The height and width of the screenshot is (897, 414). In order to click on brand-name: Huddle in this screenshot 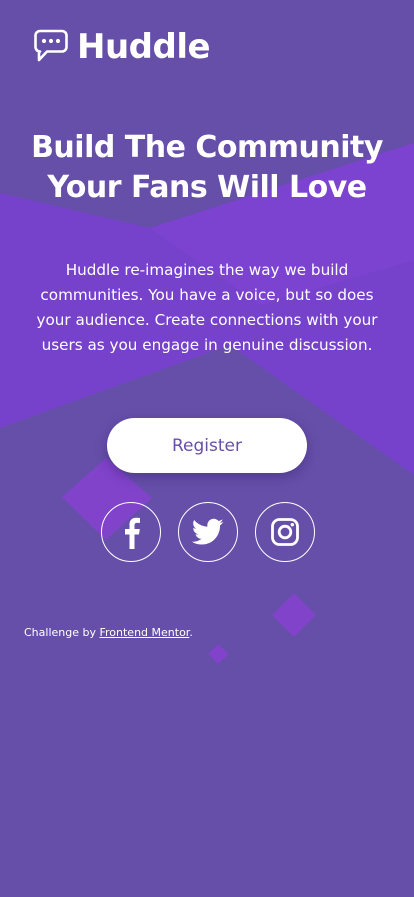, I will do `click(144, 47)`.